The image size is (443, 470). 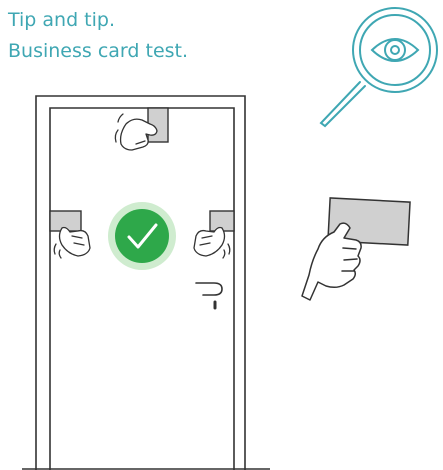 I want to click on hand-right-icon, so click(x=212, y=242).